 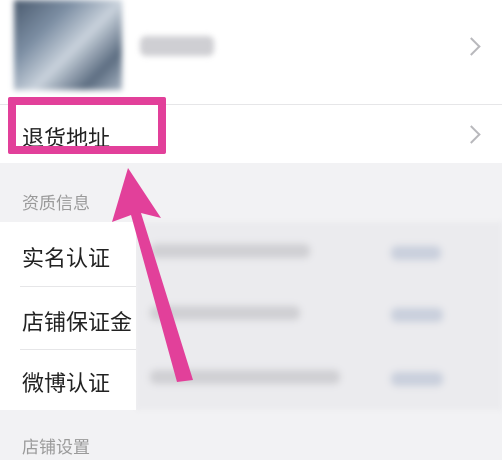 What do you see at coordinates (68, 45) in the screenshot?
I see `store-avatar` at bounding box center [68, 45].